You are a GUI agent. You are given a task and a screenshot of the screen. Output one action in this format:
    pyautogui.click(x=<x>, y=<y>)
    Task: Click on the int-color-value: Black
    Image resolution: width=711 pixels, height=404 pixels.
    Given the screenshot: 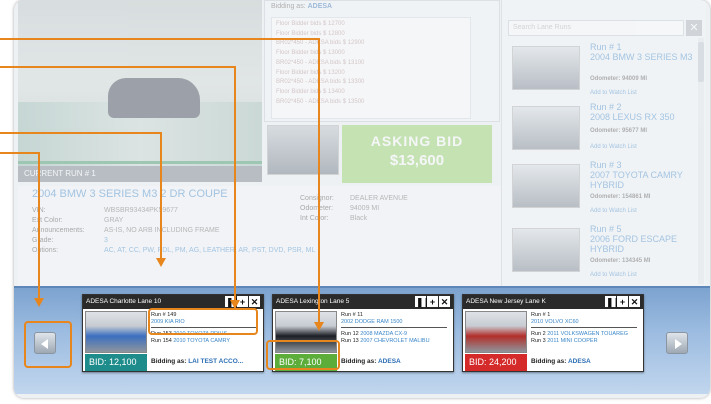 What is the action you would take?
    pyautogui.click(x=359, y=218)
    